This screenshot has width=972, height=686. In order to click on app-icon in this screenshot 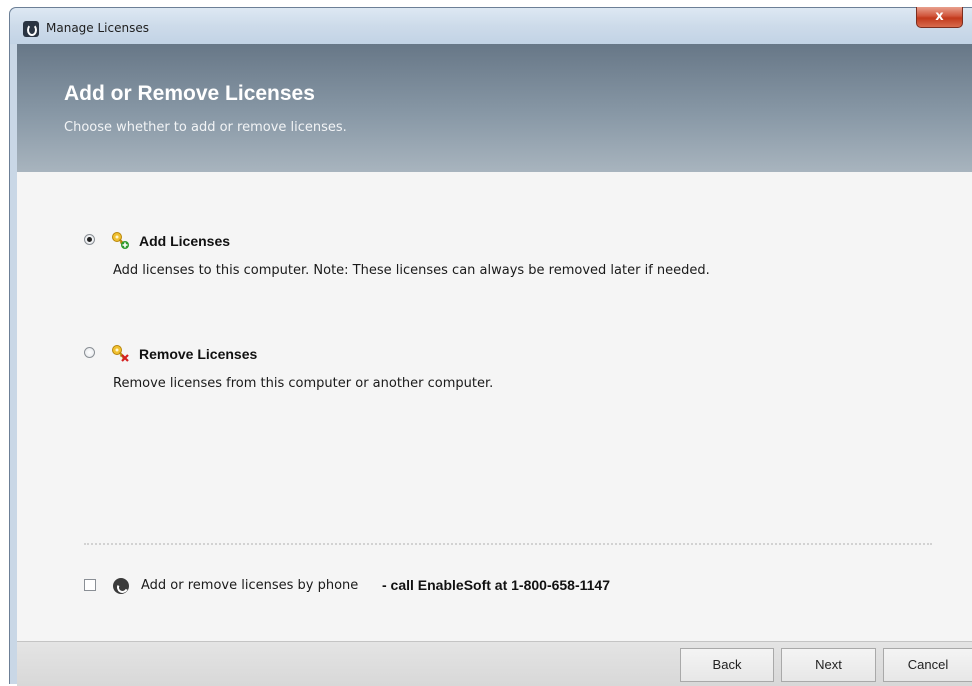, I will do `click(31, 29)`.